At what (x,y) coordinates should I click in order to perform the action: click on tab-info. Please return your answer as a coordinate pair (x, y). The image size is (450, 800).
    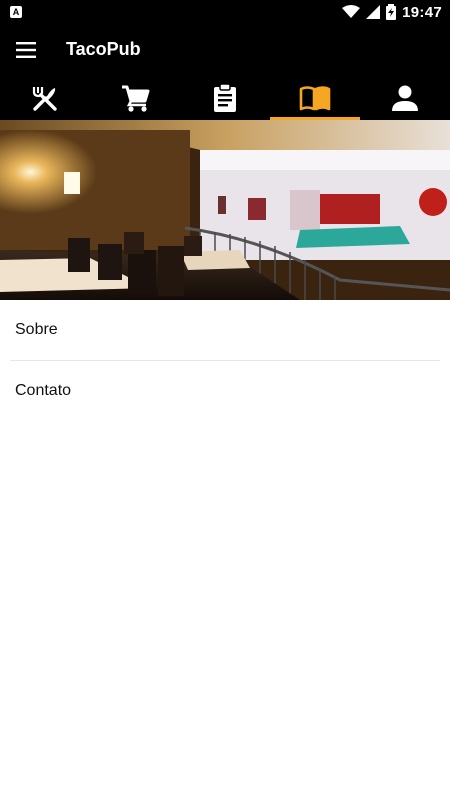
    Looking at the image, I should click on (315, 98).